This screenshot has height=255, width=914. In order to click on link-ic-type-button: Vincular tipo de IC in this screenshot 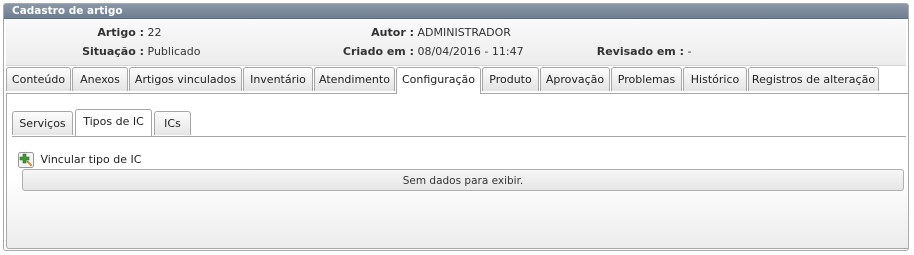, I will do `click(79, 160)`.